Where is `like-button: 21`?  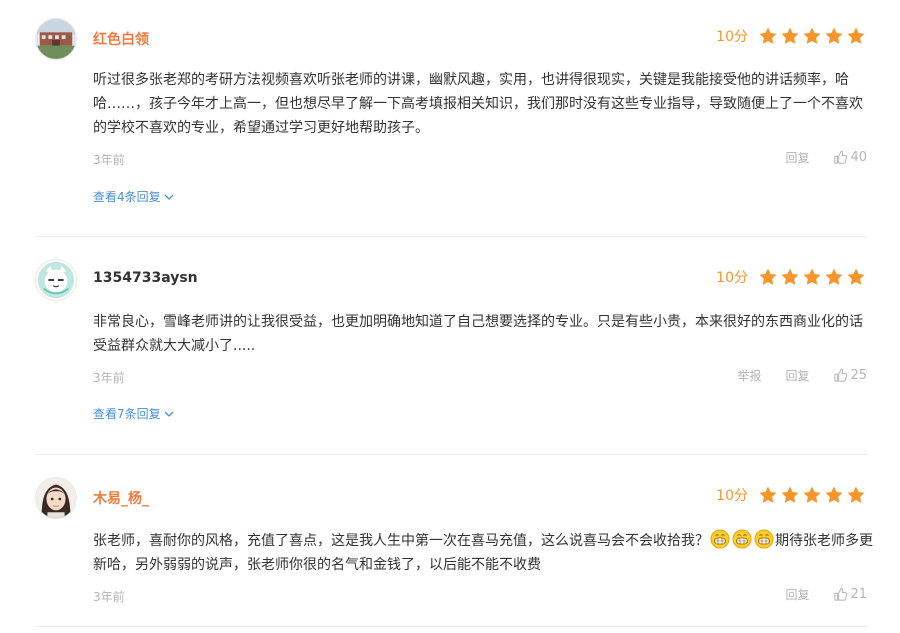 like-button: 21 is located at coordinates (850, 594).